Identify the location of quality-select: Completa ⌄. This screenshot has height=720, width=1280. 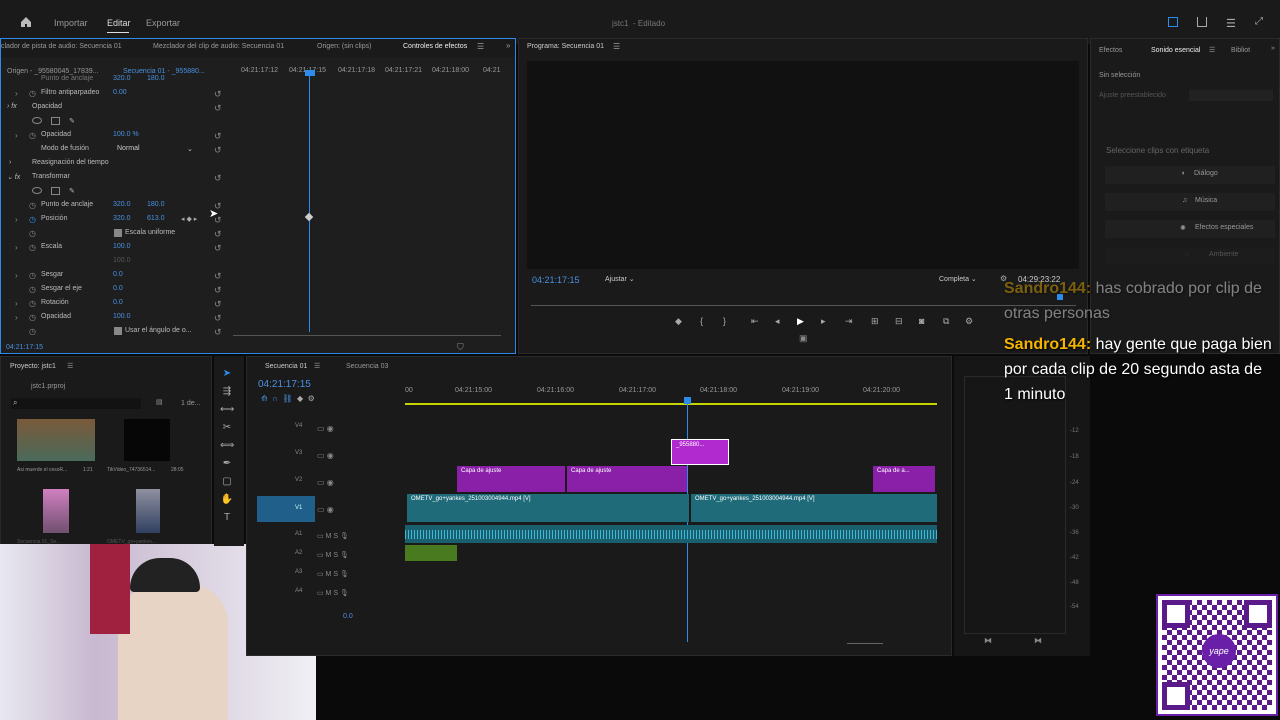
(958, 279).